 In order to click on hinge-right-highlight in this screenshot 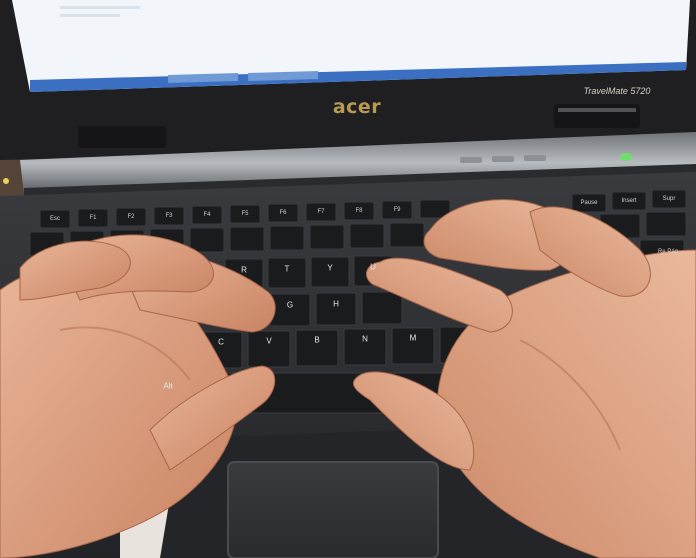, I will do `click(597, 110)`.